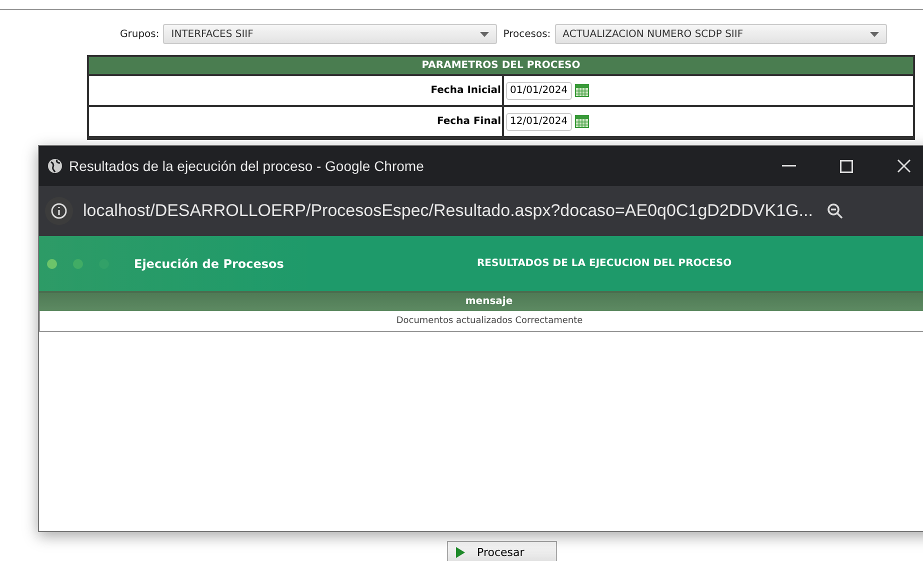 This screenshot has height=561, width=923. I want to click on window-title: Resultados de la ejecución del proceso - Google Chrome, so click(246, 166).